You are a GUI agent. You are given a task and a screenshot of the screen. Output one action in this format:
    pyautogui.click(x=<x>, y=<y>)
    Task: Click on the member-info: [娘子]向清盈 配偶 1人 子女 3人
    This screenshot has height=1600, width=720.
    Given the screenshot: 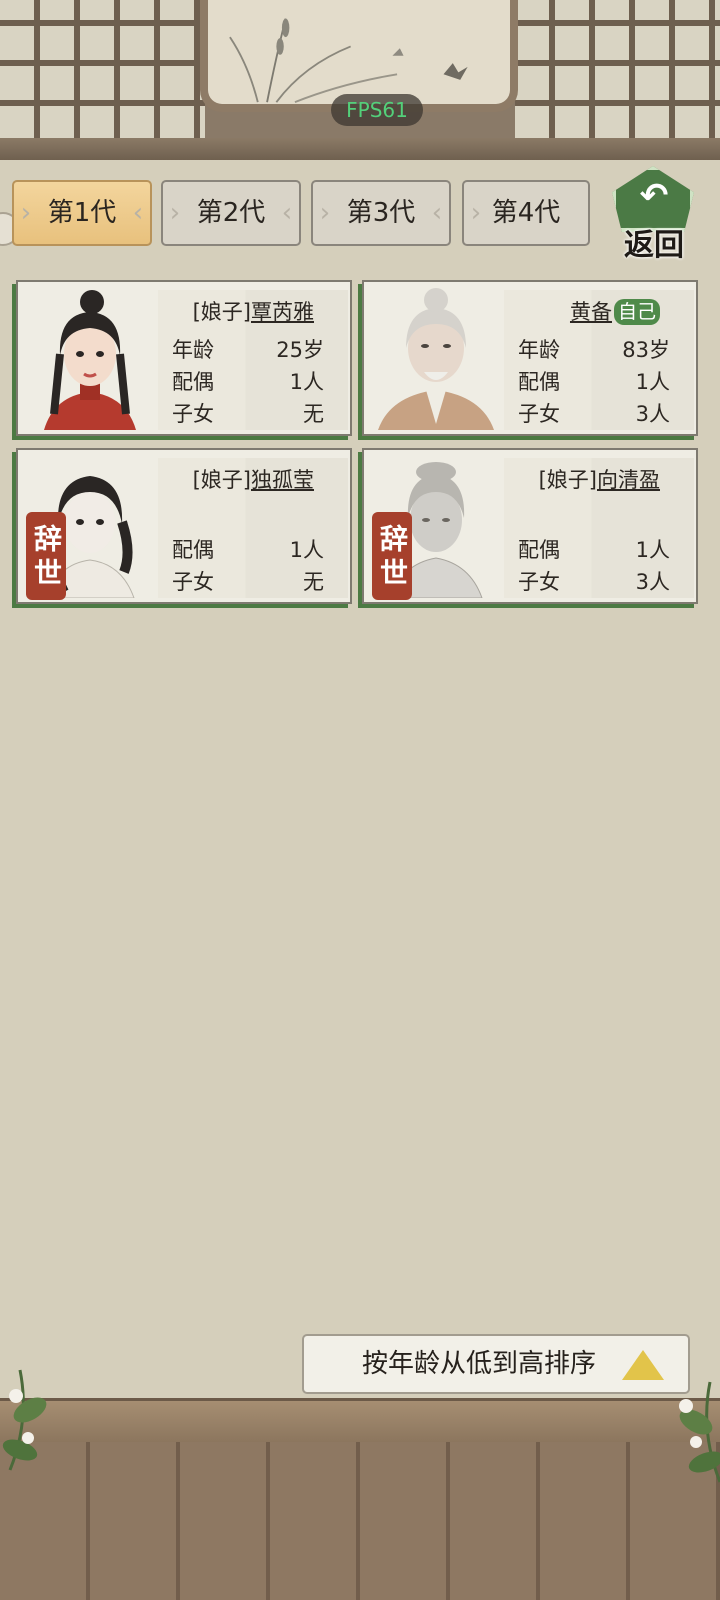 What is the action you would take?
    pyautogui.click(x=599, y=528)
    